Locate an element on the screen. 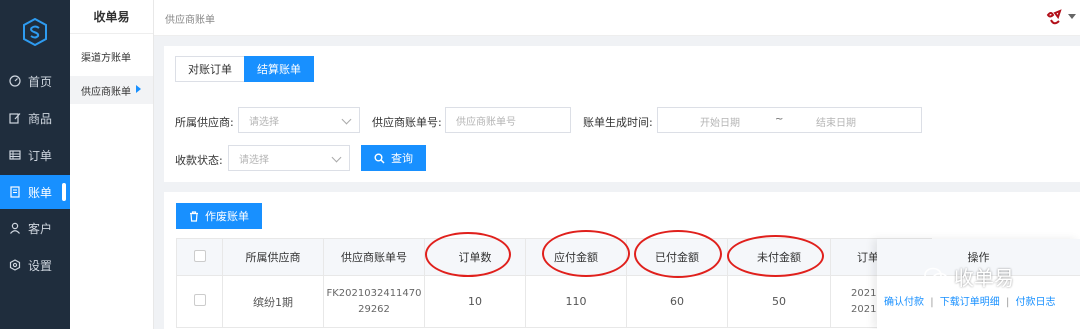 Image resolution: width=1080 pixels, height=329 pixels. query-button: 查询 is located at coordinates (393, 158).